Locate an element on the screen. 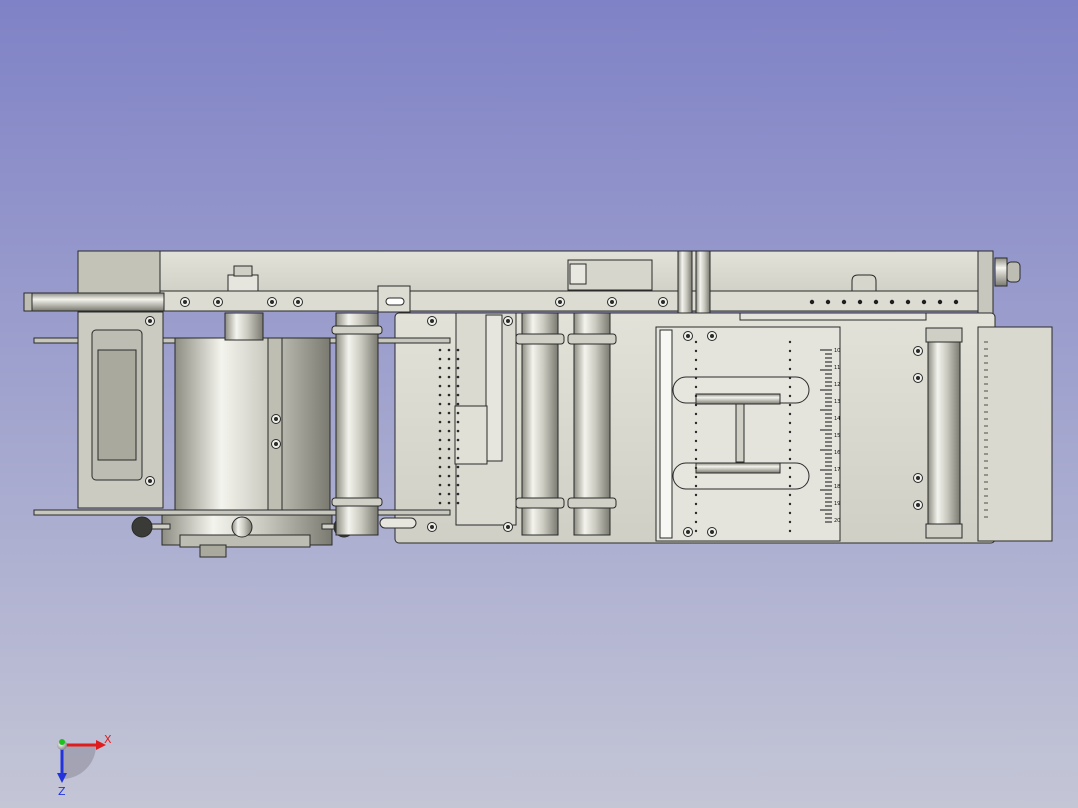 The width and height of the screenshot is (1078, 808). middle-panel-white-strip is located at coordinates (666, 434).